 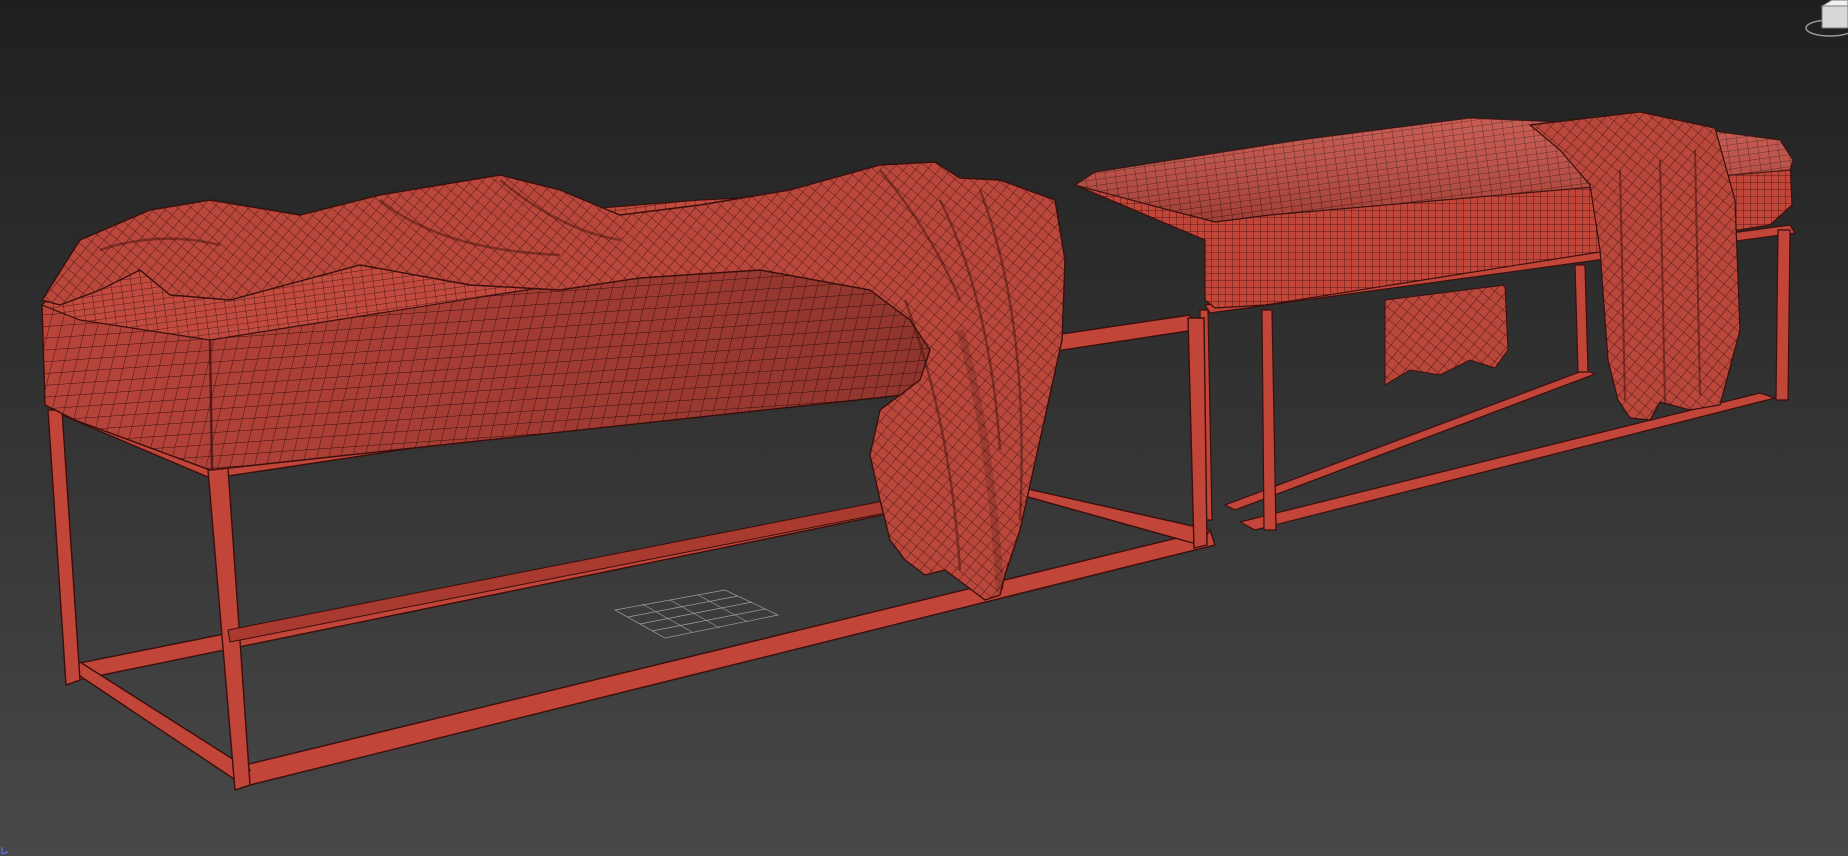 I want to click on axis-tripod-icon, so click(x=5, y=851).